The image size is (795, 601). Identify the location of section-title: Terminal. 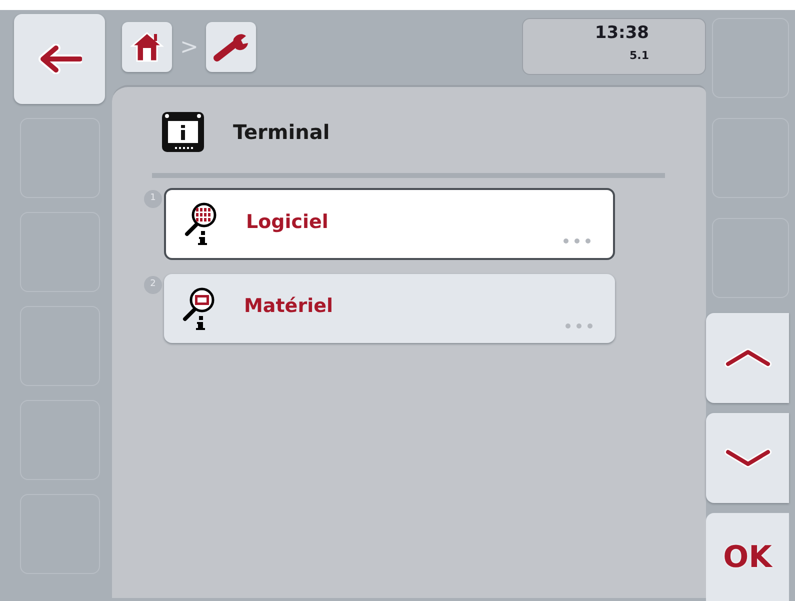
(281, 132).